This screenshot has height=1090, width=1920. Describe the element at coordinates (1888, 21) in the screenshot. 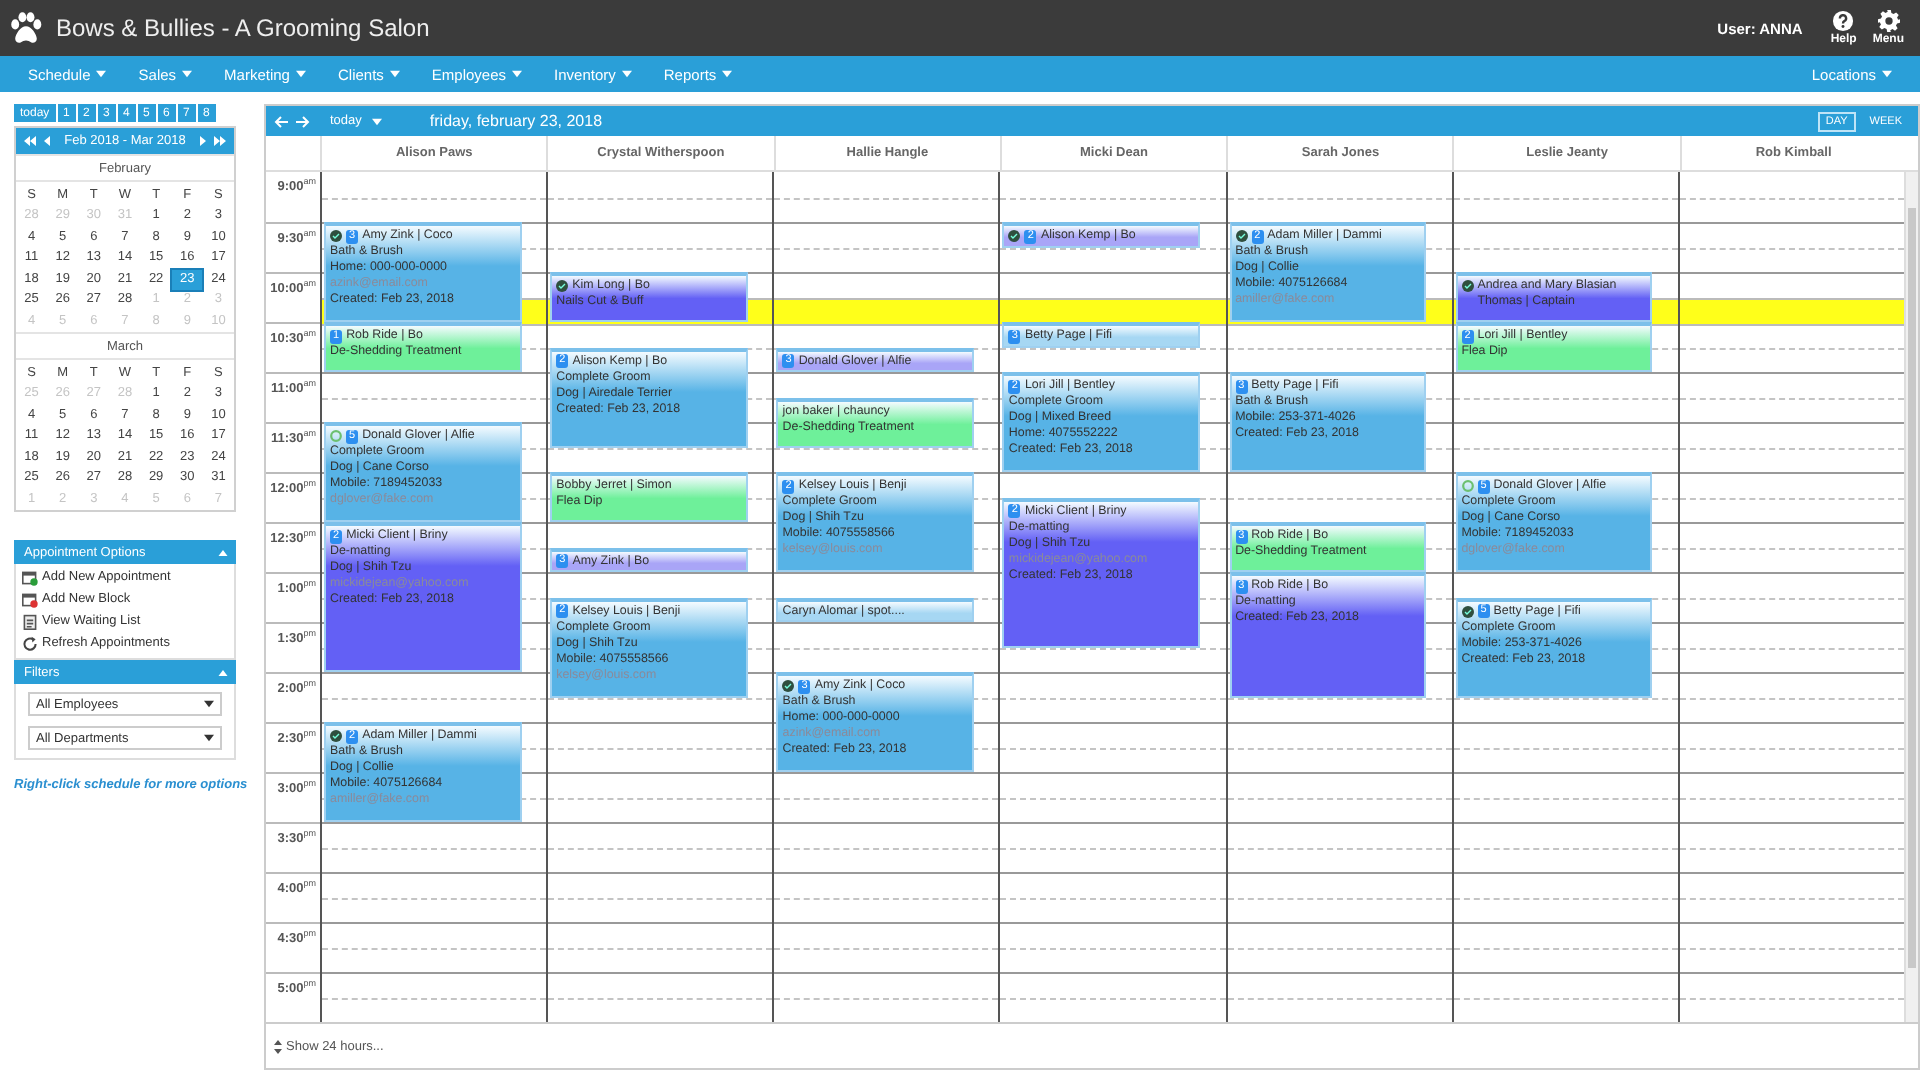

I see `settings-icon` at that location.